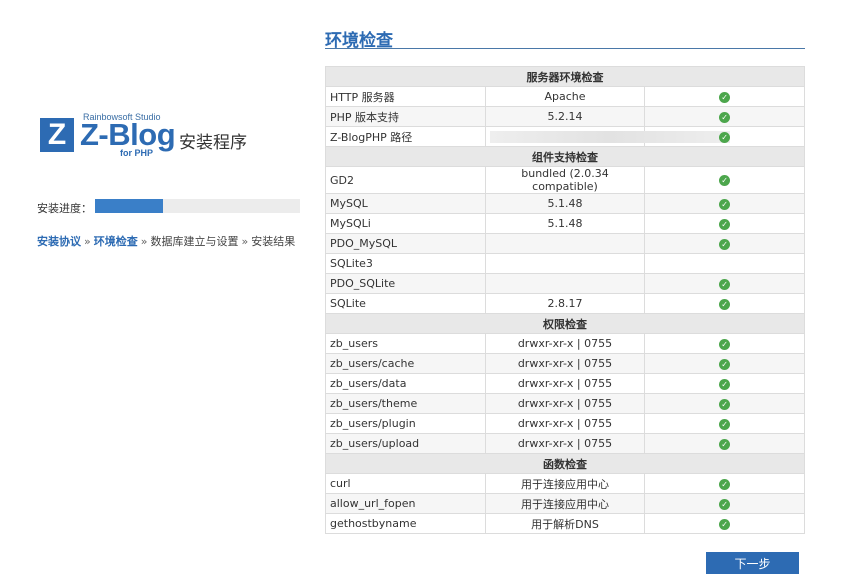  I want to click on check-row: SQLite3, so click(565, 263).